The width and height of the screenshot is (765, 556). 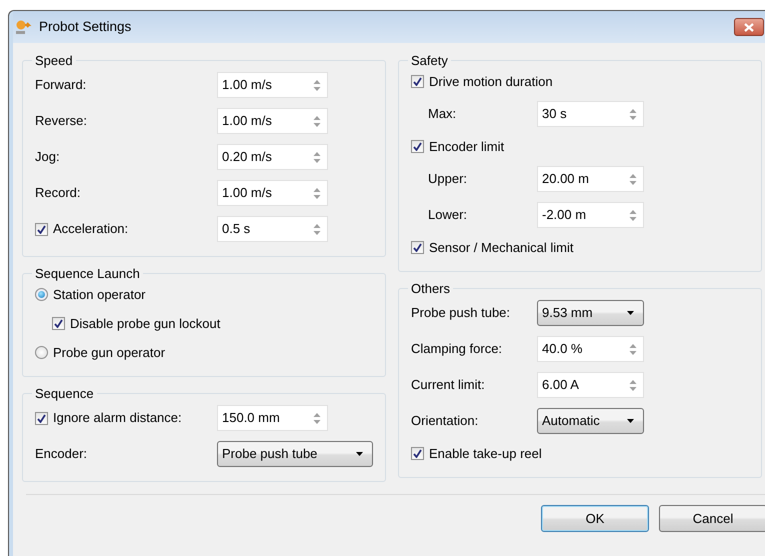 What do you see at coordinates (560, 385) in the screenshot?
I see `spin-value: 6.00 A` at bounding box center [560, 385].